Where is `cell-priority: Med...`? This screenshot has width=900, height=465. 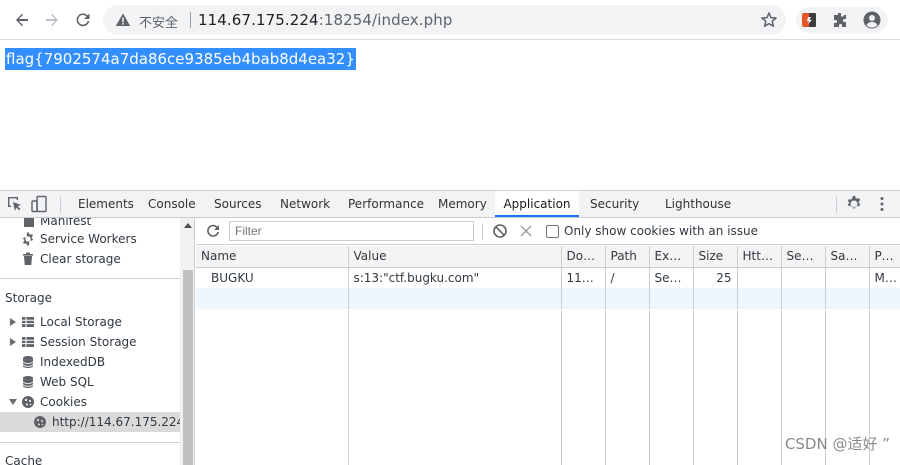 cell-priority: Med... is located at coordinates (884, 277).